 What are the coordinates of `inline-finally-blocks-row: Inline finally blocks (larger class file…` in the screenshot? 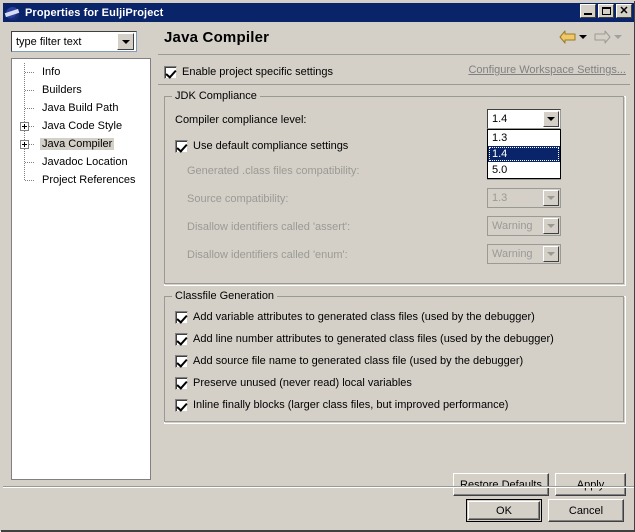 It's located at (341, 405).